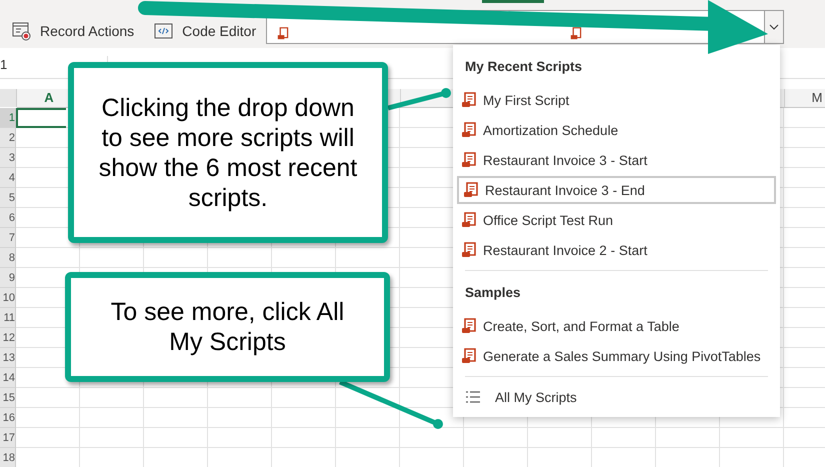 This screenshot has height=467, width=825. Describe the element at coordinates (8, 178) in the screenshot. I see `row-header: 4` at that location.